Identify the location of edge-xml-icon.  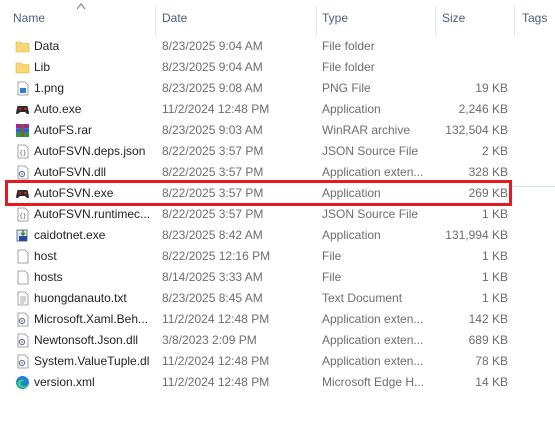
(22, 382).